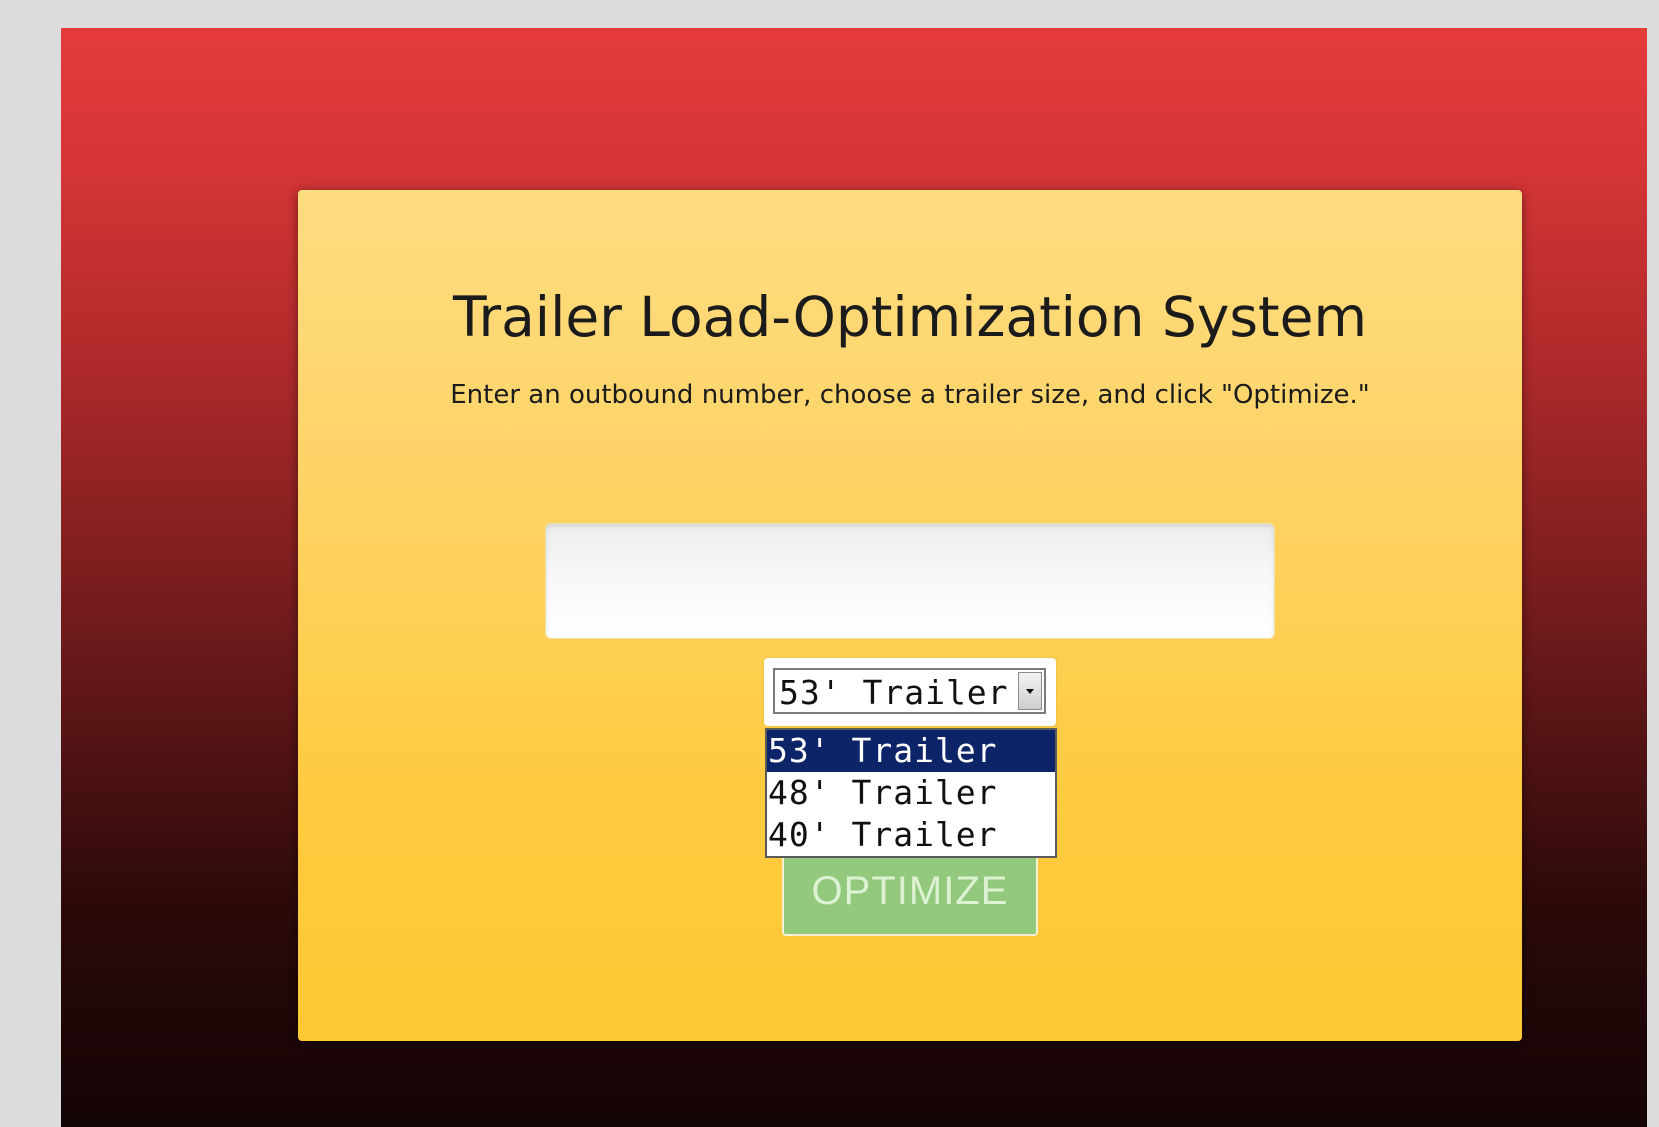 This screenshot has width=1659, height=1127. What do you see at coordinates (911, 751) in the screenshot?
I see `trailer-option-53: 53' Trailer` at bounding box center [911, 751].